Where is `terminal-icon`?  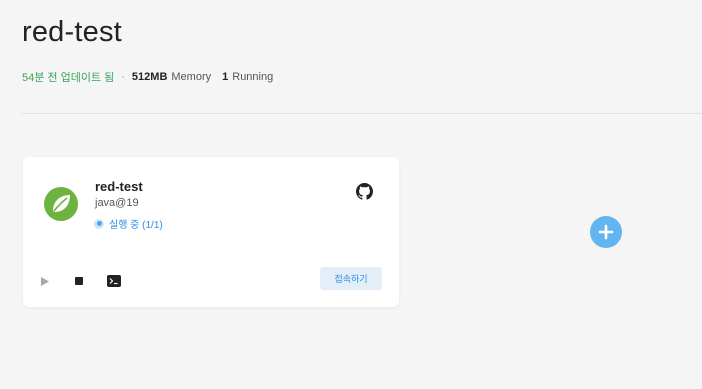
terminal-icon is located at coordinates (114, 281).